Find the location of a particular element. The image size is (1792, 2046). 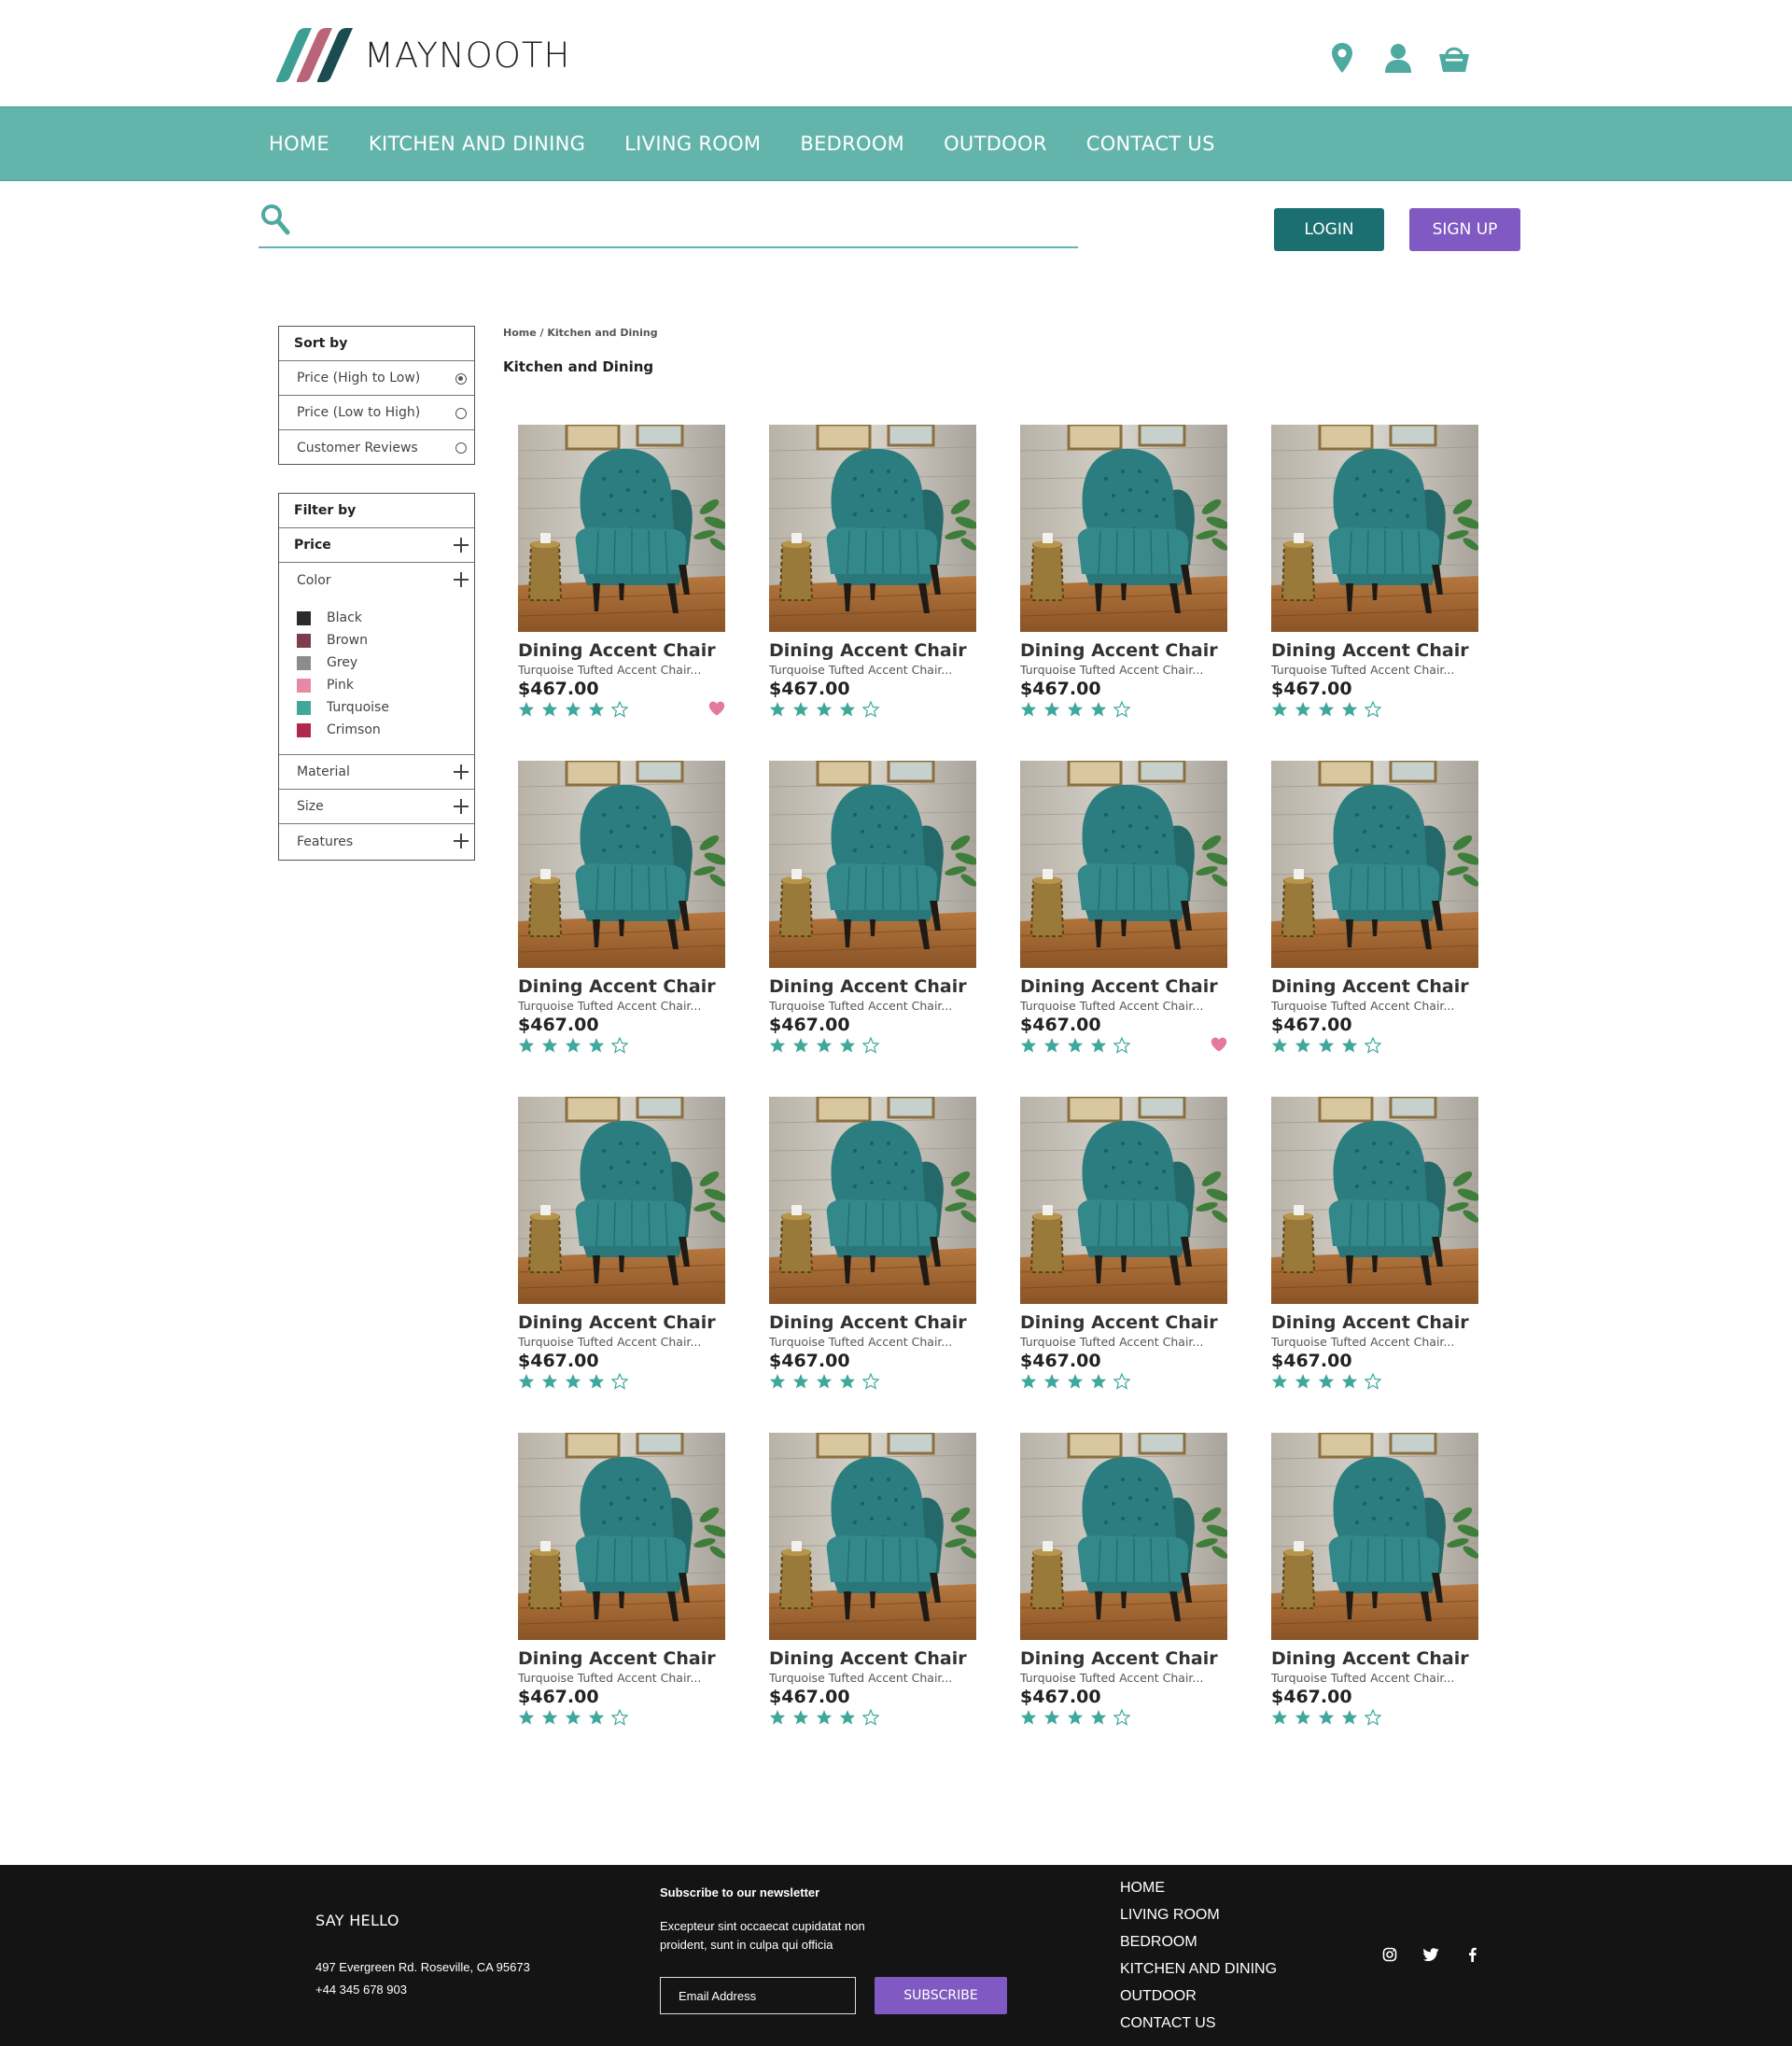

filter-price: Price is located at coordinates (376, 545).